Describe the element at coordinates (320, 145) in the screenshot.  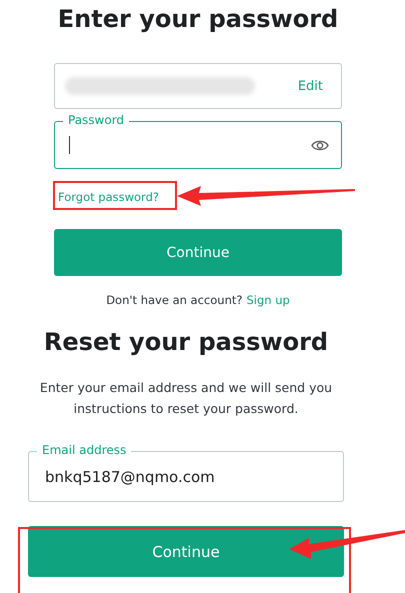
I see `eye-icon` at that location.